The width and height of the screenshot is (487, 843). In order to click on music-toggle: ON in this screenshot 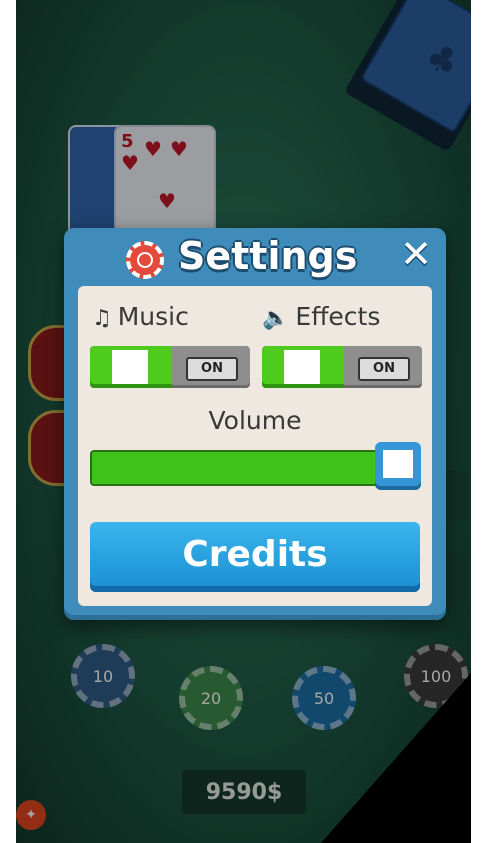, I will do `click(170, 367)`.